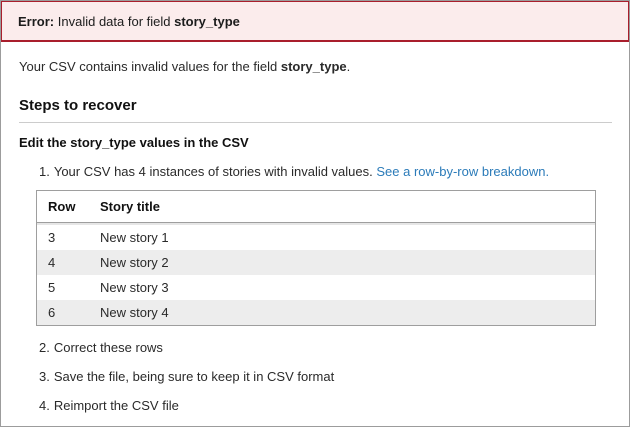  Describe the element at coordinates (44, 405) in the screenshot. I see `step-4-number: 4.` at that location.